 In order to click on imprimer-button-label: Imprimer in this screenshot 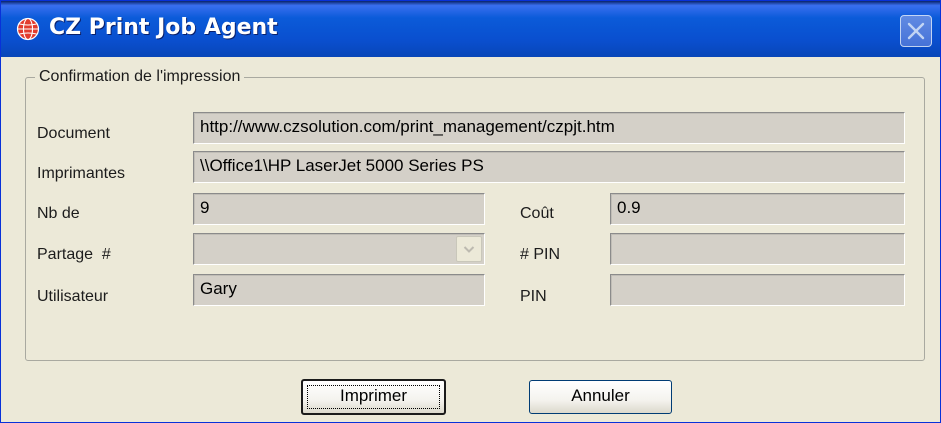, I will do `click(373, 395)`.